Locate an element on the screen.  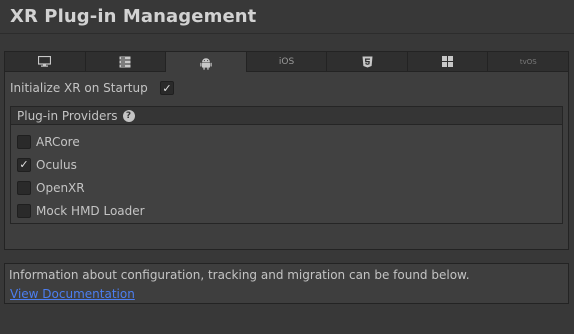
tab-windows is located at coordinates (448, 61).